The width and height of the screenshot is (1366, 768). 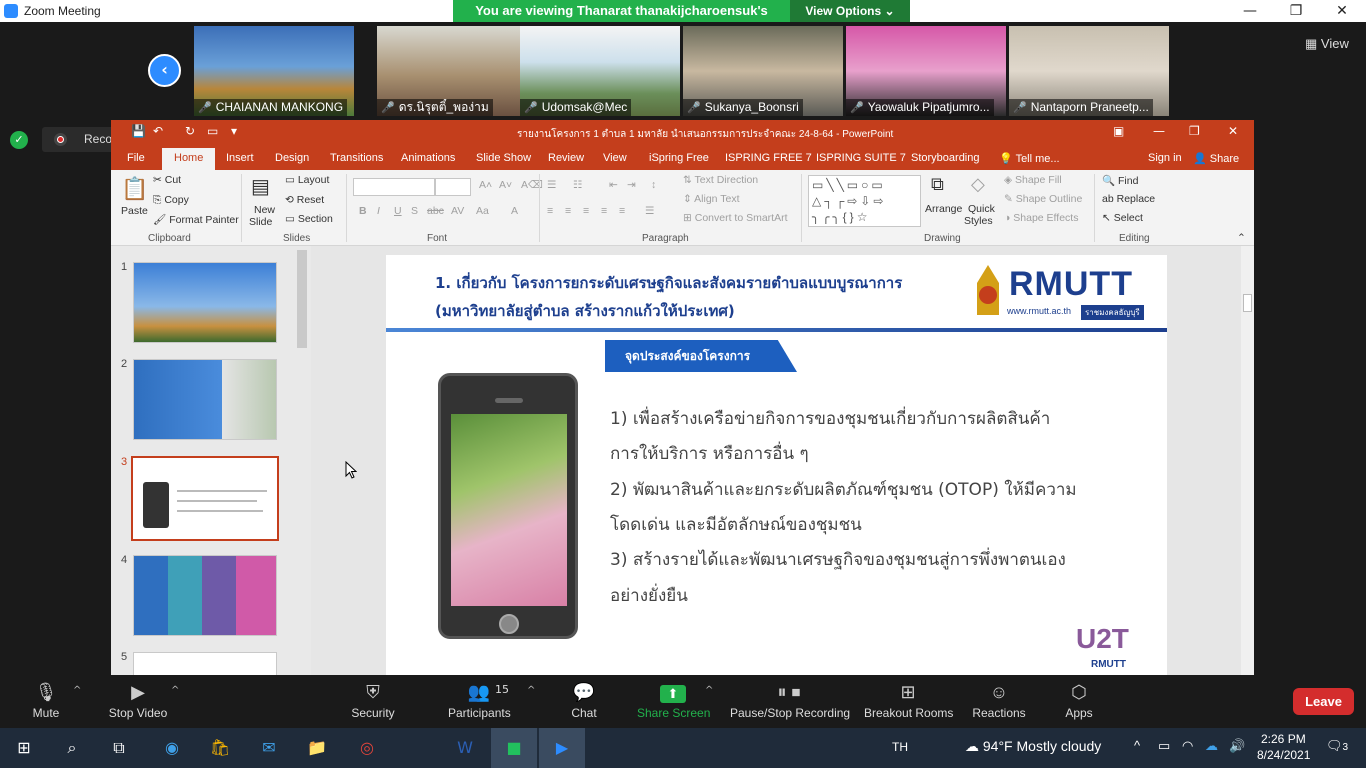 I want to click on section-button: ▭ Section, so click(x=309, y=219).